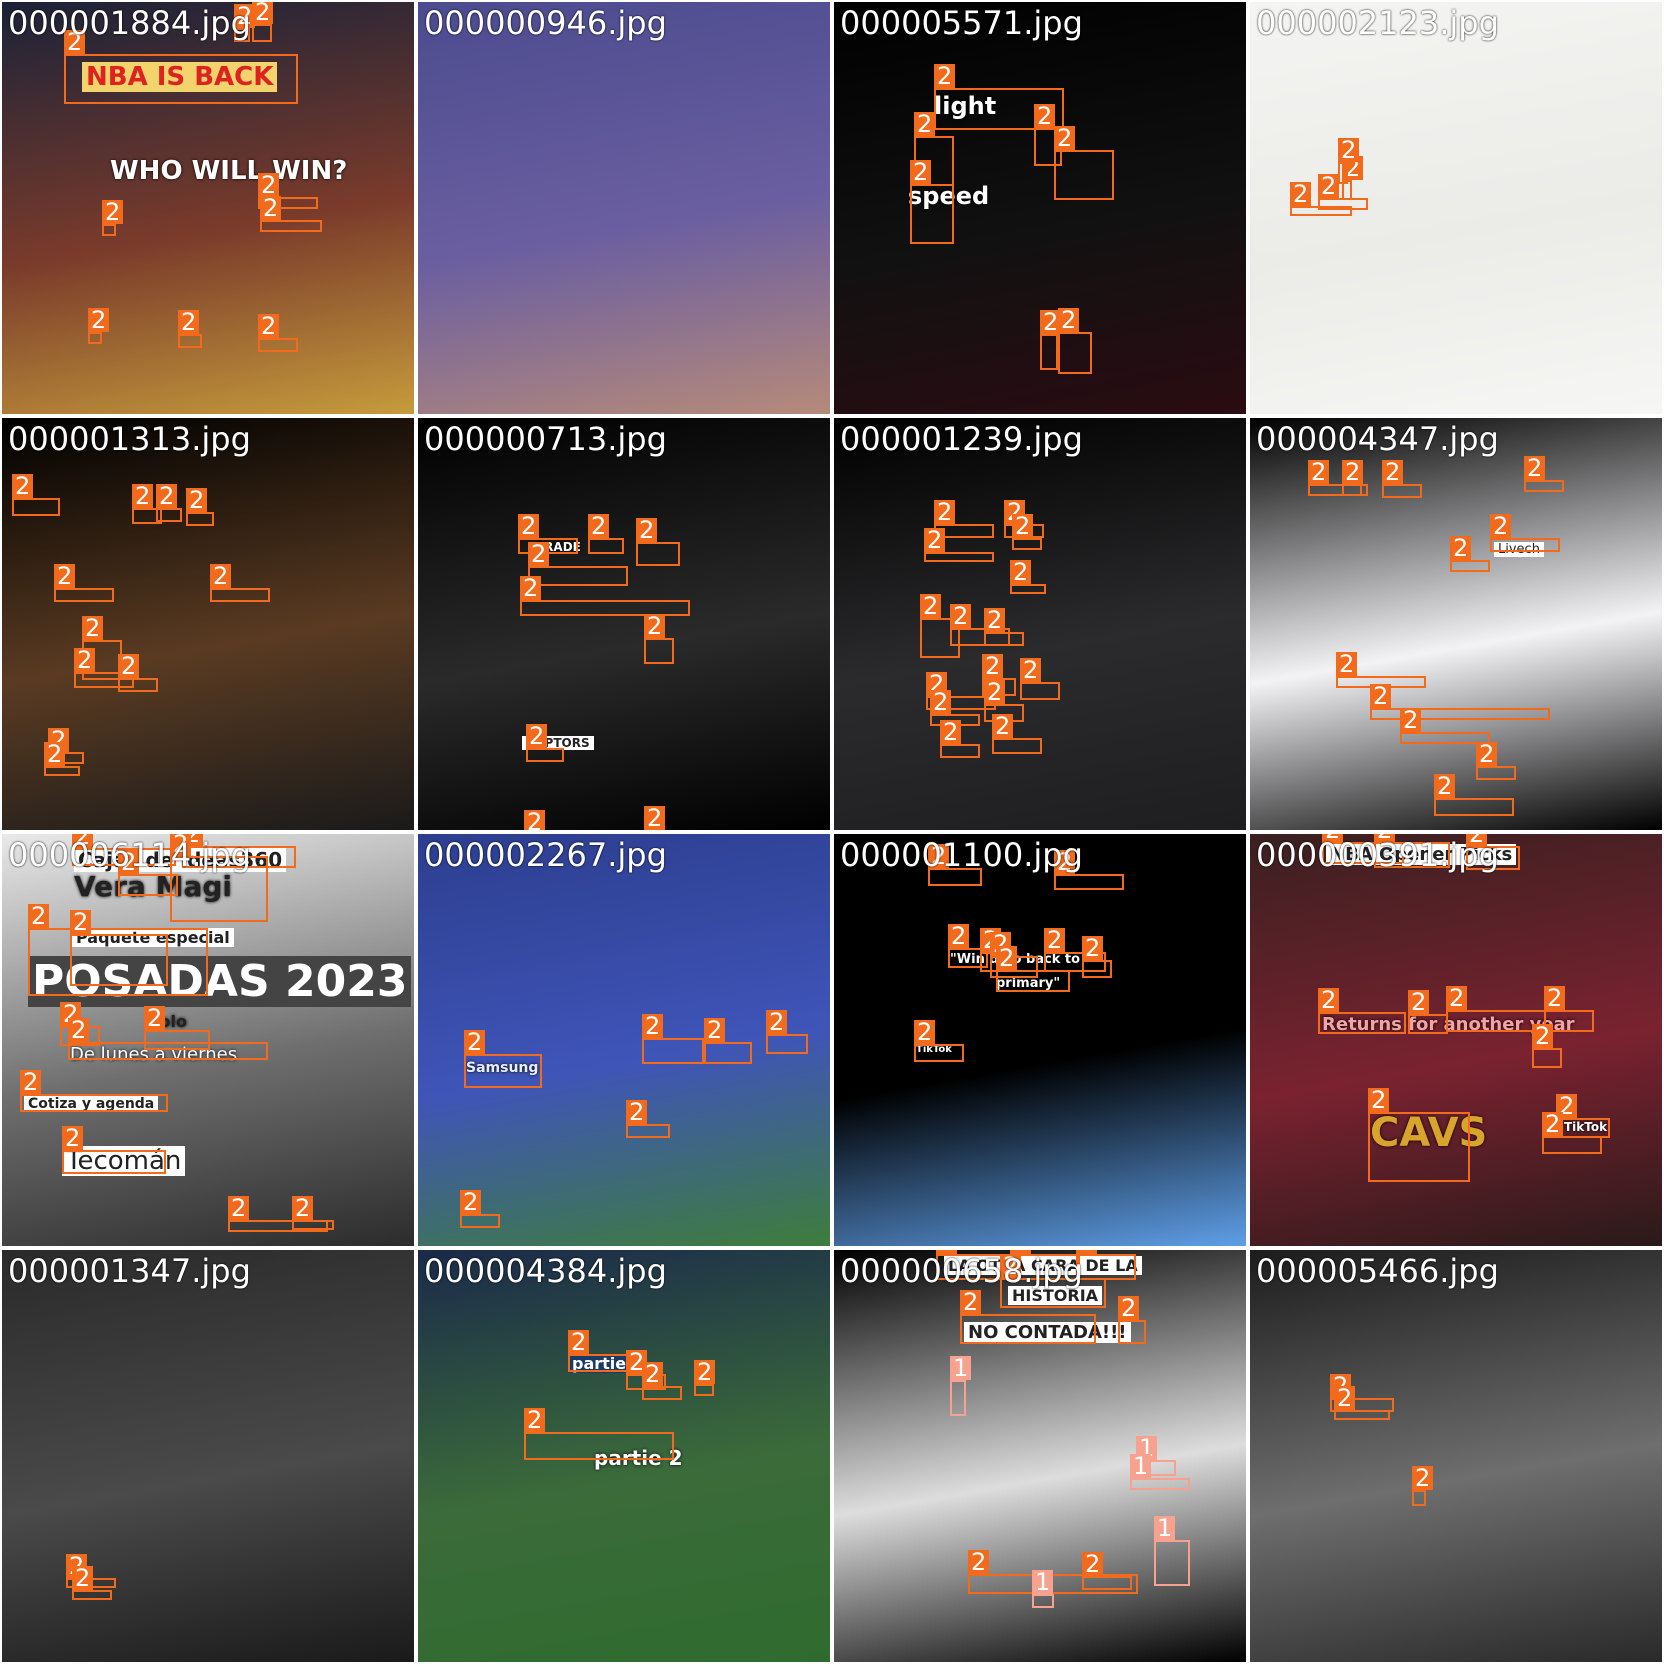 Image resolution: width=1664 pixels, height=1664 pixels. I want to click on tile-3: light speed 2 2 2 2 2 2 2 000005571.jpg, so click(1040, 208).